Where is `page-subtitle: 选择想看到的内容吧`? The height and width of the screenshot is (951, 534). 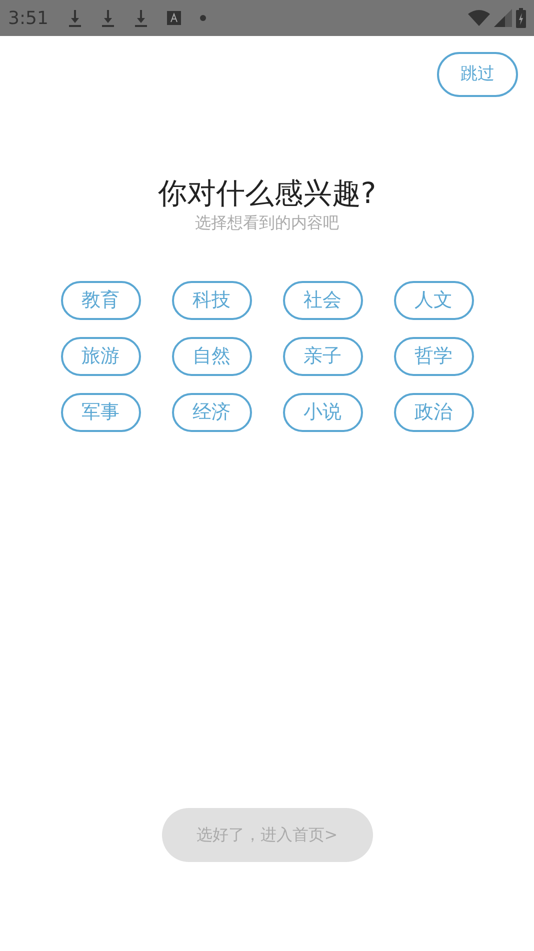
page-subtitle: 选择想看到的内容吧 is located at coordinates (267, 223).